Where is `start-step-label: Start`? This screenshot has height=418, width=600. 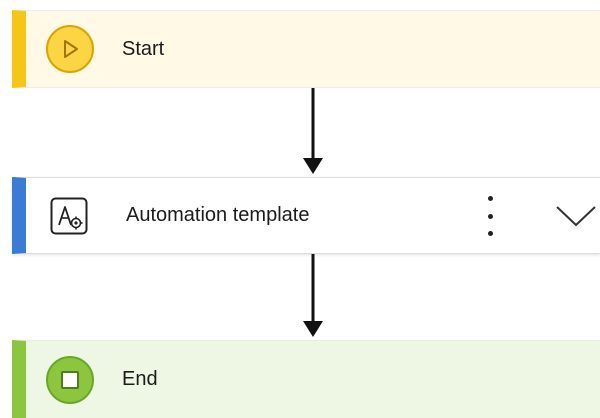 start-step-label: Start is located at coordinates (143, 48).